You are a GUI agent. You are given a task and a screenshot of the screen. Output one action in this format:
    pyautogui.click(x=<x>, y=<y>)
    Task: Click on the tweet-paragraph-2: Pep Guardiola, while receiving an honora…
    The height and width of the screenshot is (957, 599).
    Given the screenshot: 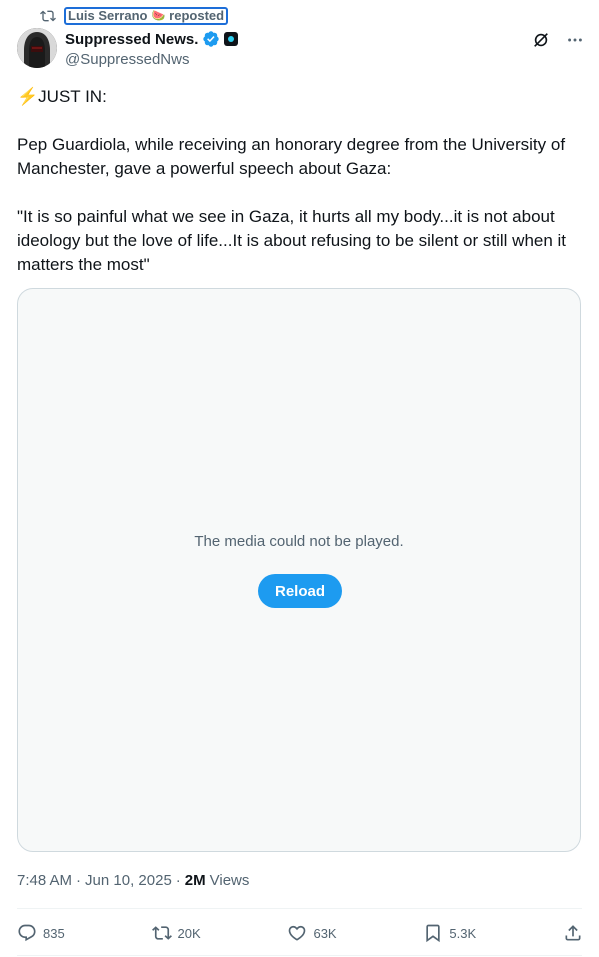 What is the action you would take?
    pyautogui.click(x=291, y=156)
    